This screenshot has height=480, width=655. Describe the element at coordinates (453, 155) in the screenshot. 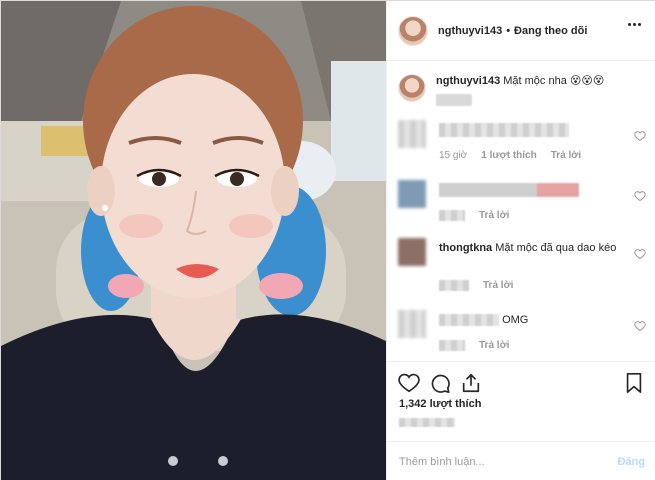

I see `comment-time: 15 giờ` at that location.